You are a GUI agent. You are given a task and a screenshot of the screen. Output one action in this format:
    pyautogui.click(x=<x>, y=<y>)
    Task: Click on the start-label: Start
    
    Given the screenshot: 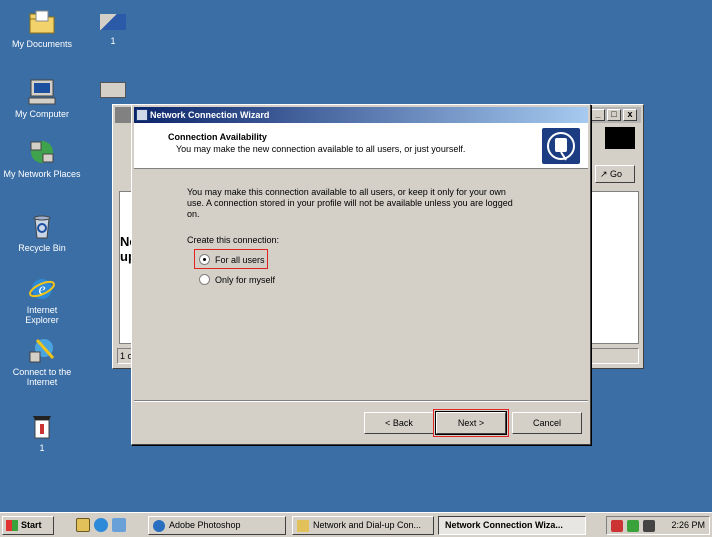 What is the action you would take?
    pyautogui.click(x=31, y=525)
    